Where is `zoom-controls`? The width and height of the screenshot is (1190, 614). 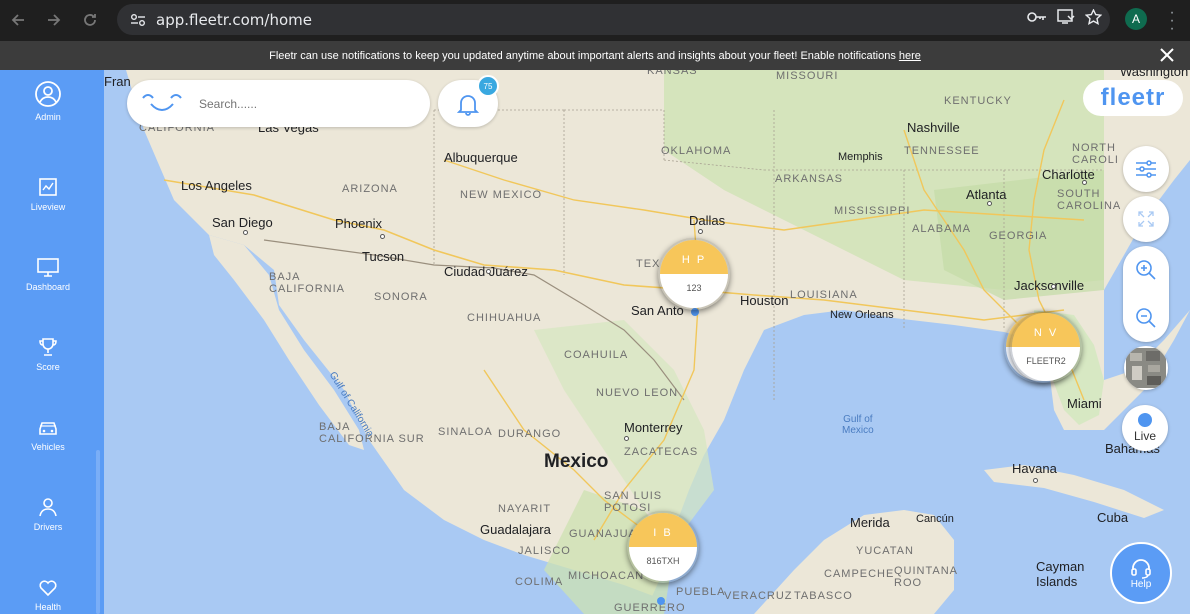
zoom-controls is located at coordinates (1146, 294).